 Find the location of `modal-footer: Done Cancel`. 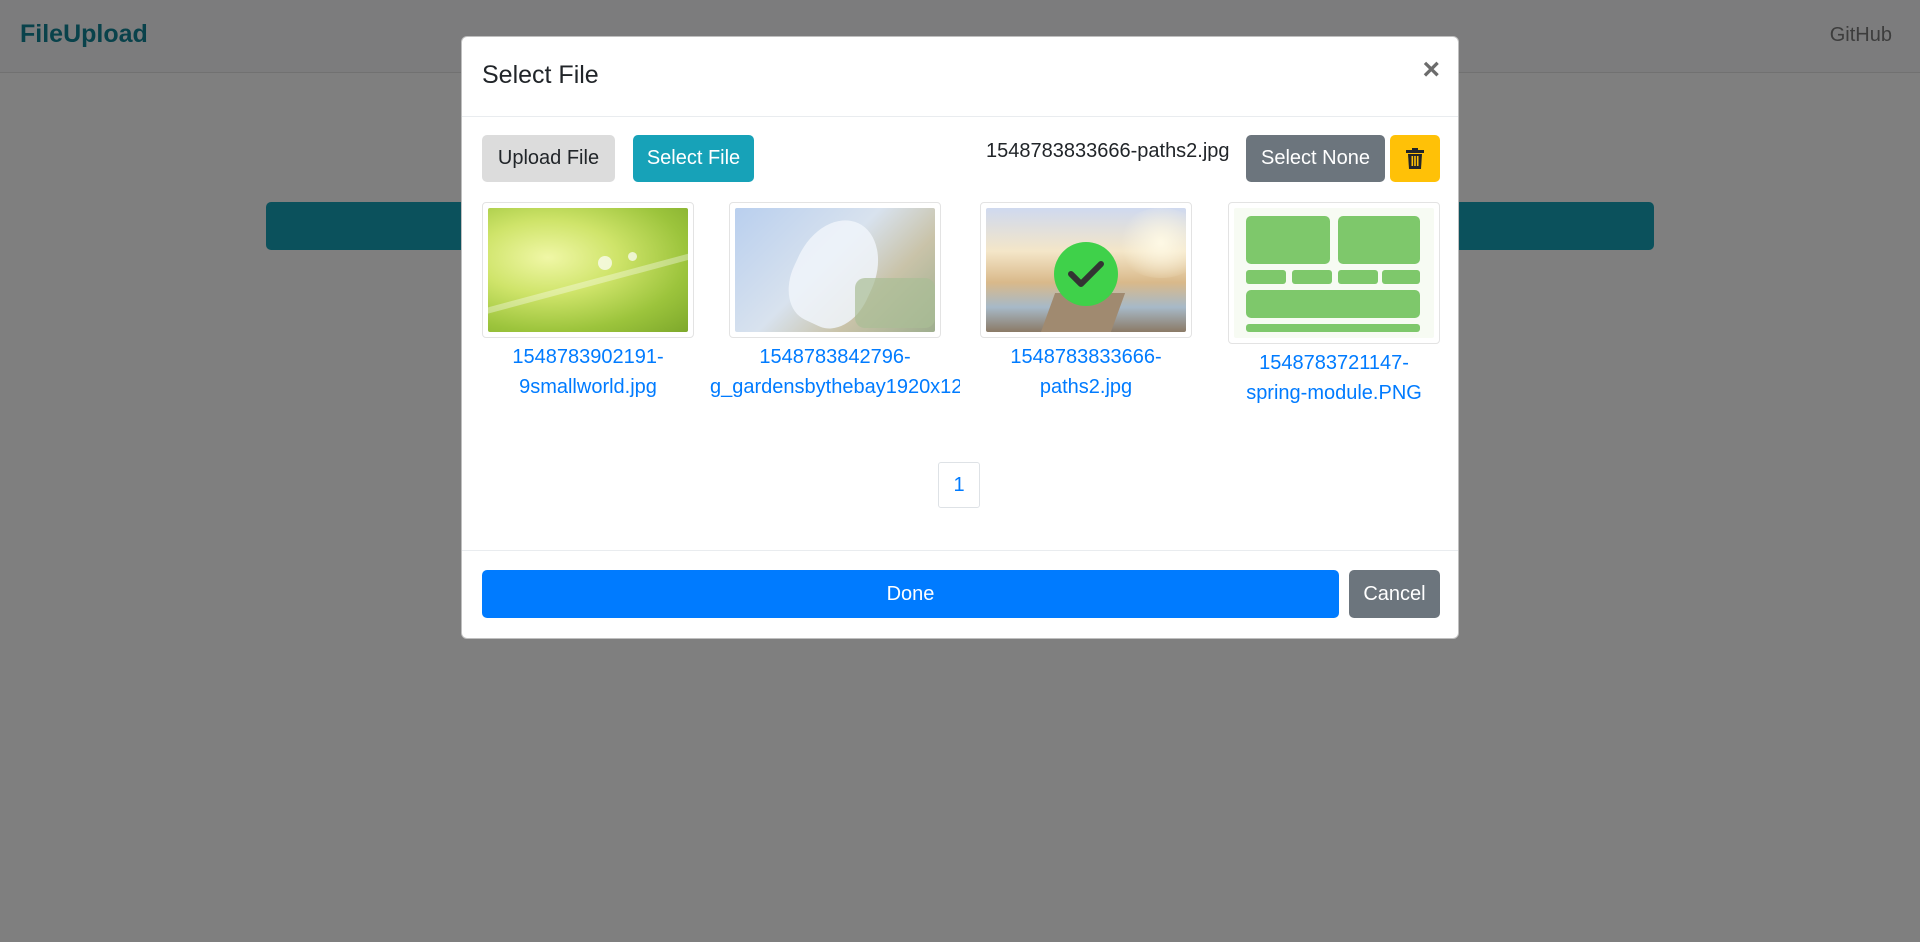

modal-footer: Done Cancel is located at coordinates (960, 594).